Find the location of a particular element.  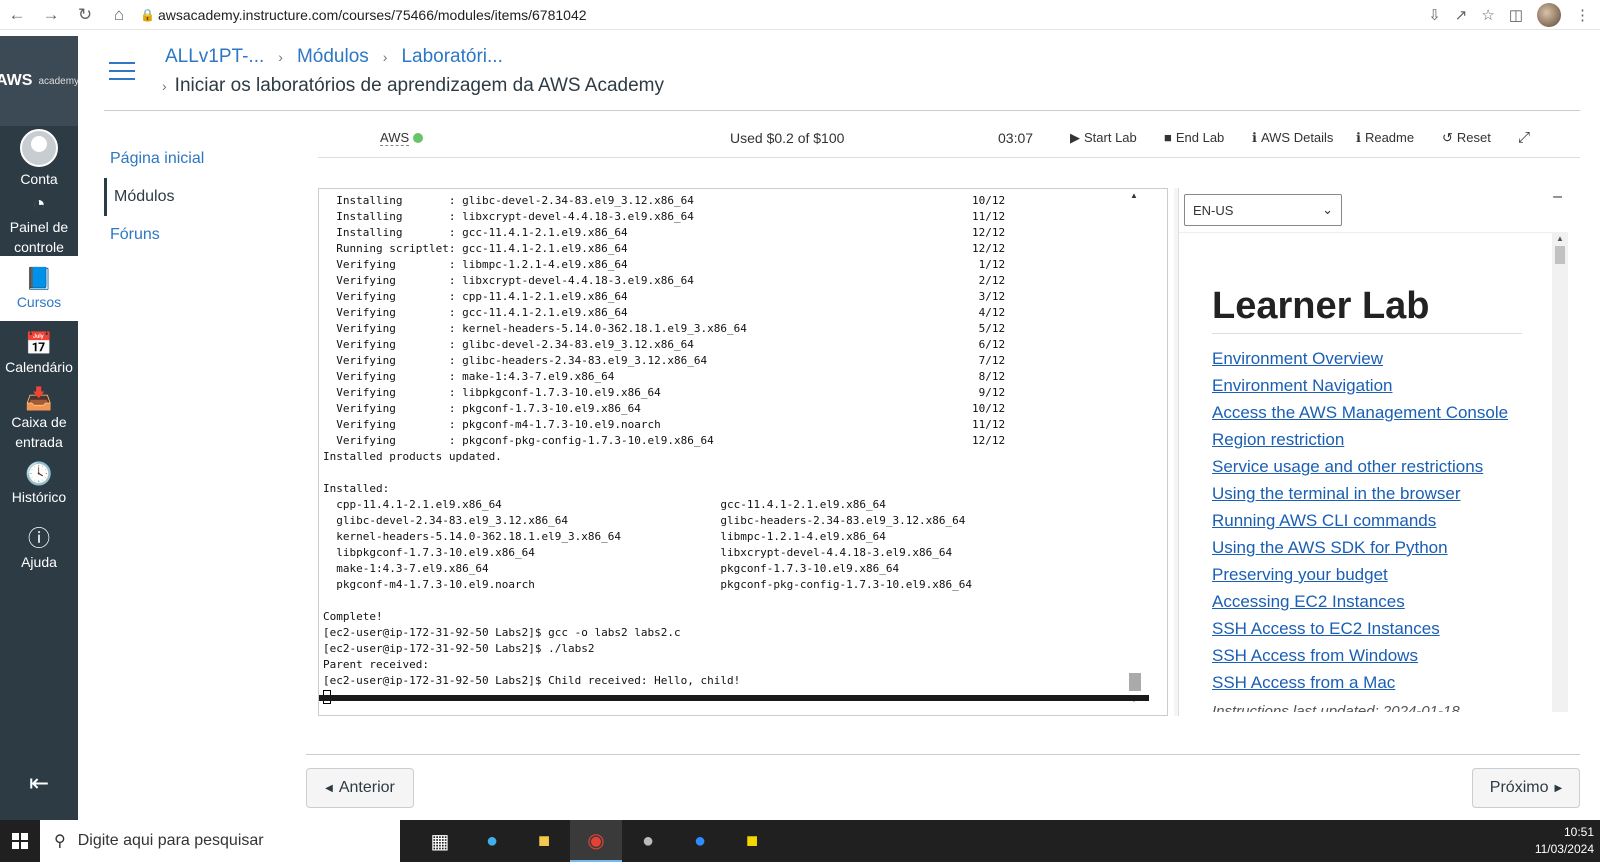

profile-avatar is located at coordinates (1549, 15).